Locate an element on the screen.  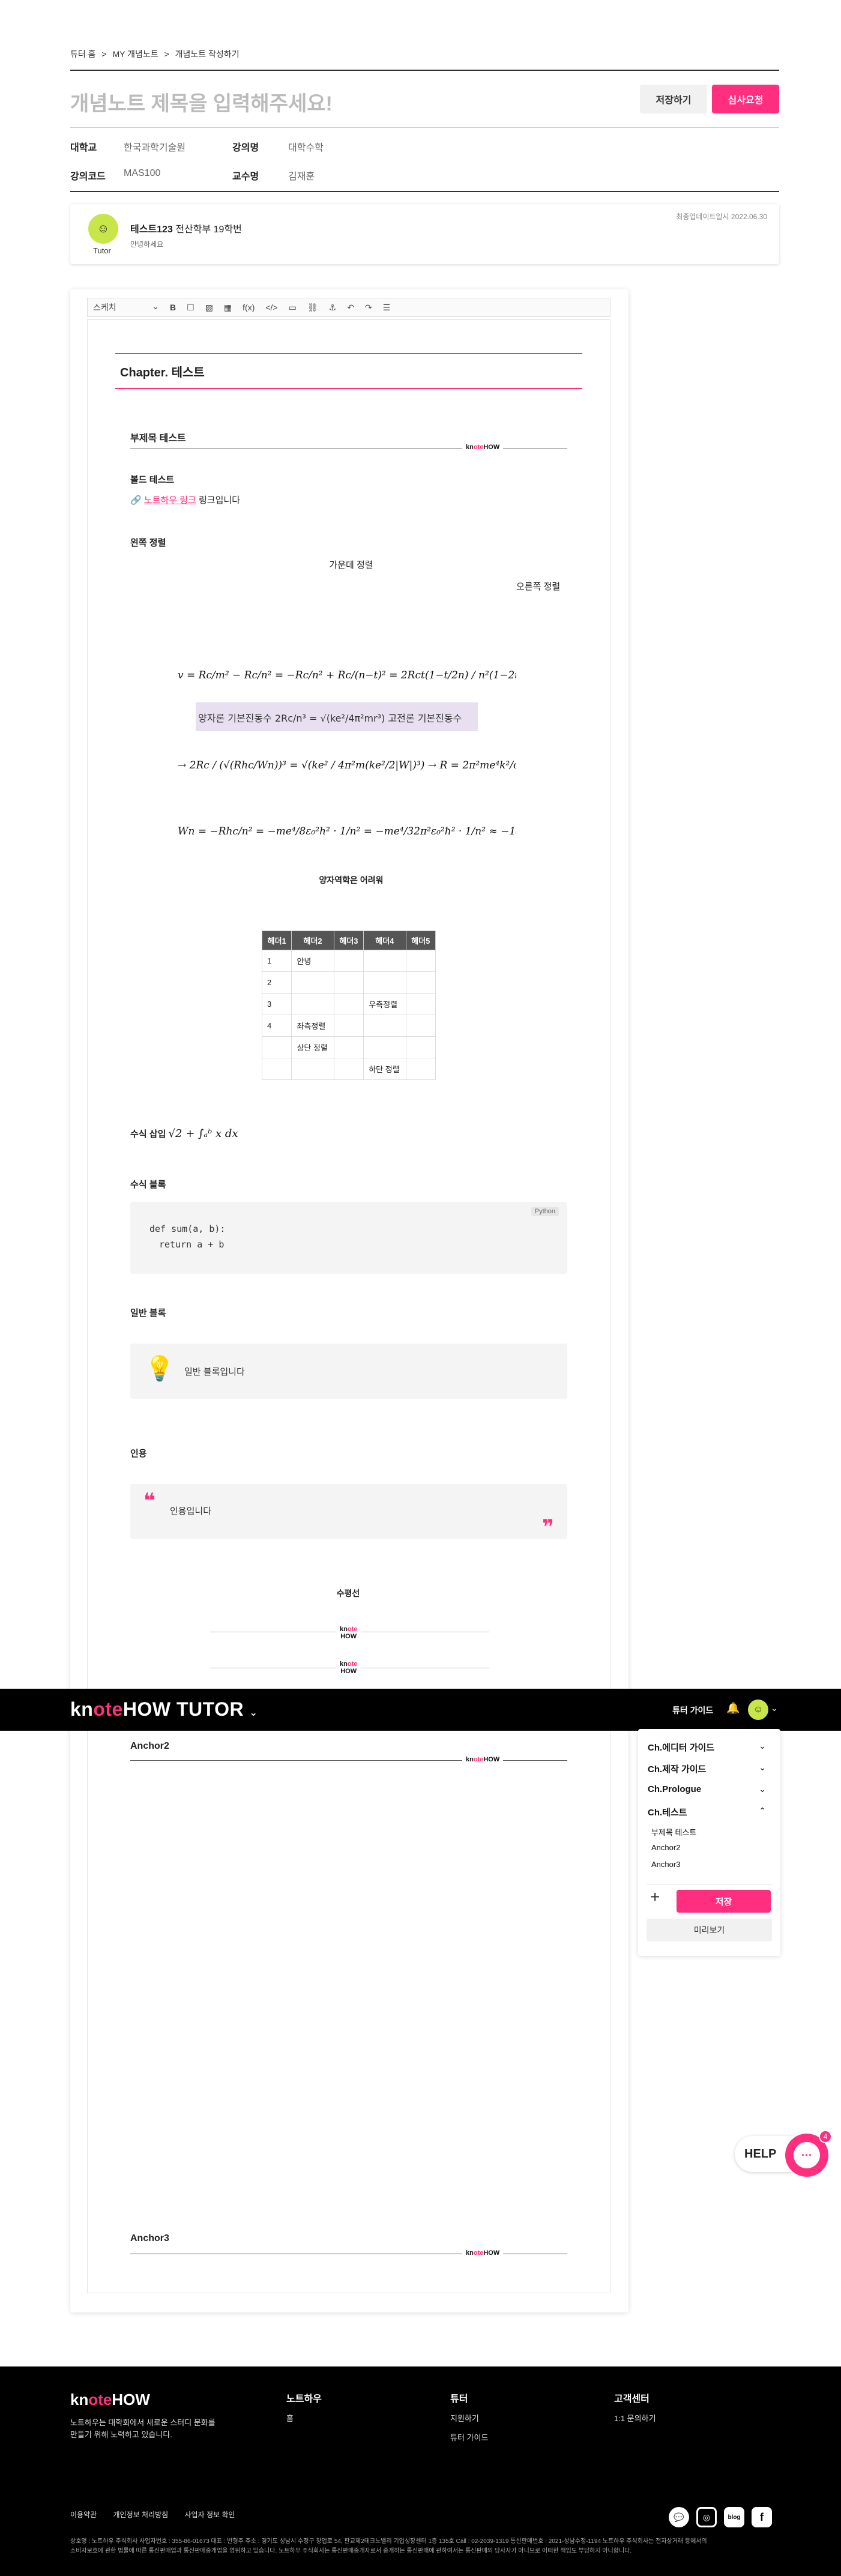
table-cell: 1 is located at coordinates (276, 961).